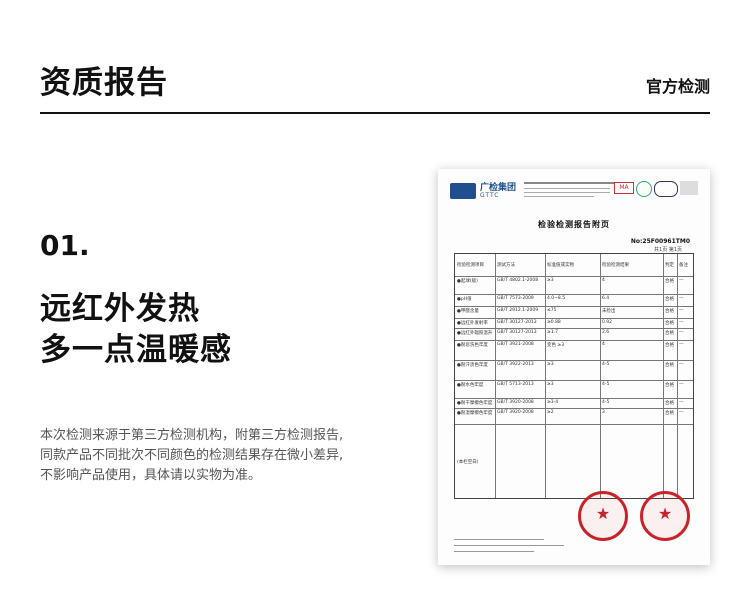 The width and height of the screenshot is (750, 595). What do you see at coordinates (464, 299) in the screenshot?
I see `table-cell: ●pH值` at bounding box center [464, 299].